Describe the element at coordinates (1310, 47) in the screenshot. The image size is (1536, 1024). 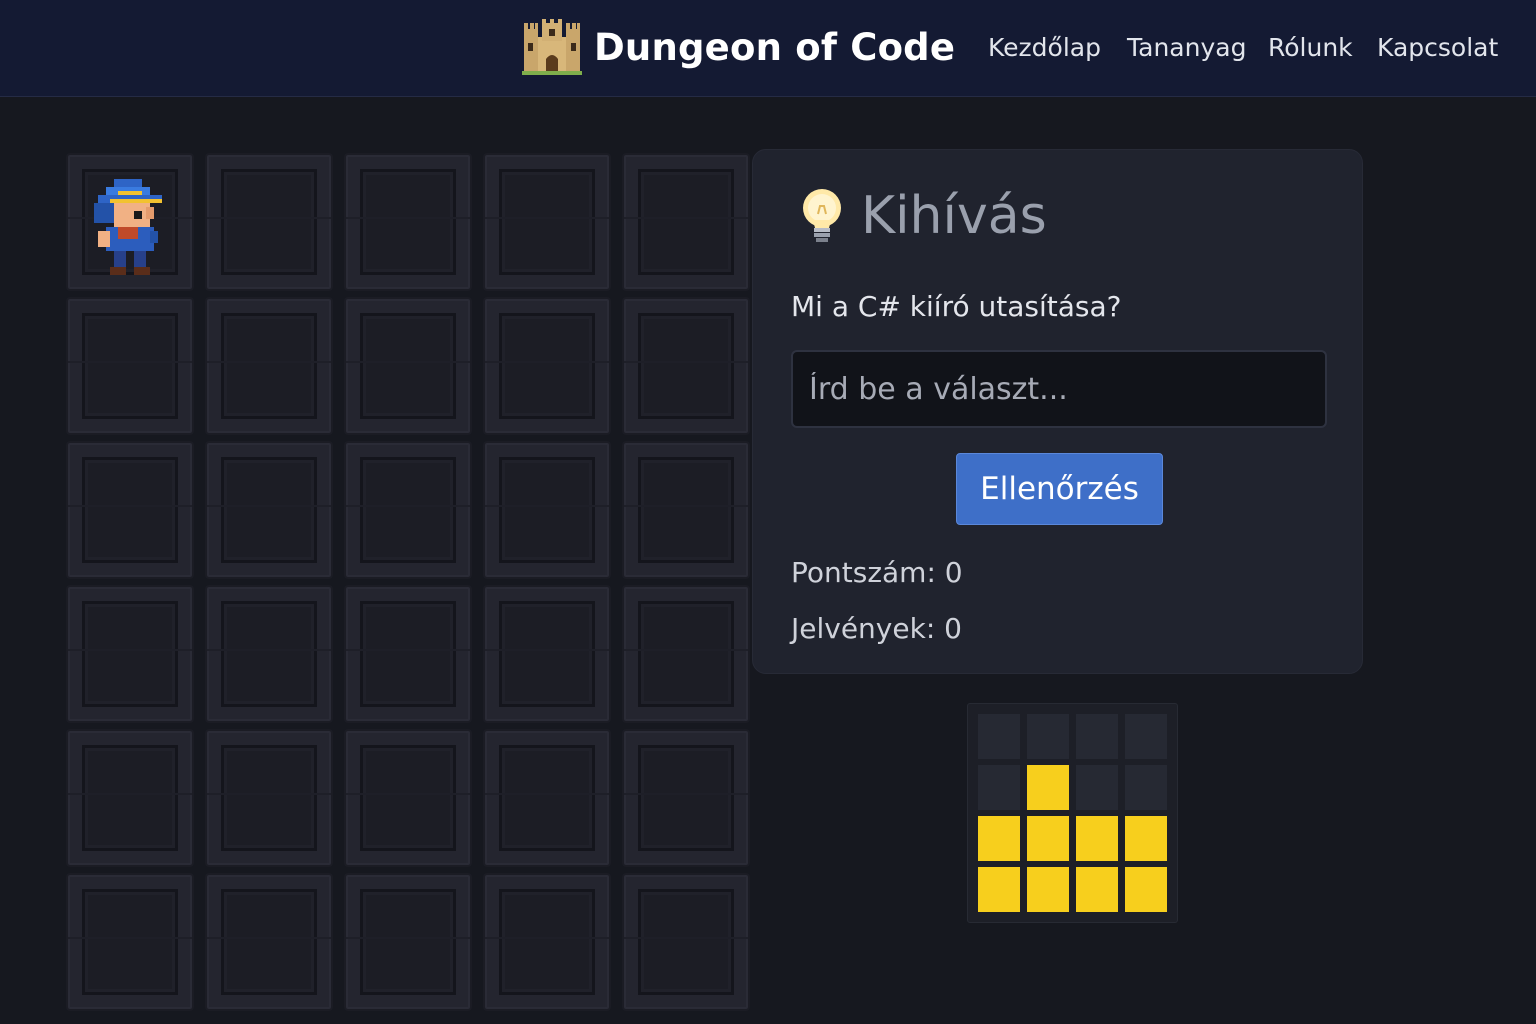
I see `nav-link-about: Rólunk` at that location.